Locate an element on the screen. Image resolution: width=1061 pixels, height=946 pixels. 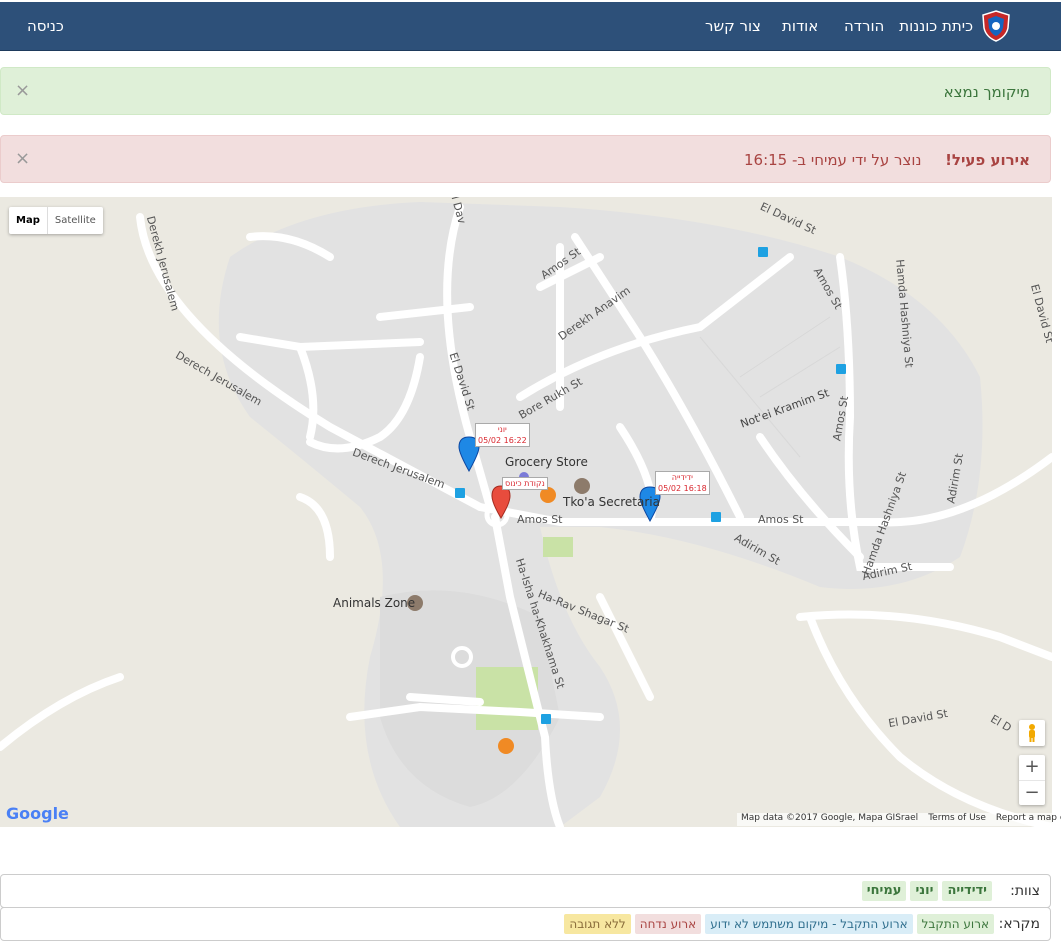
brand: כיתת כוננות is located at coordinates (955, 26).